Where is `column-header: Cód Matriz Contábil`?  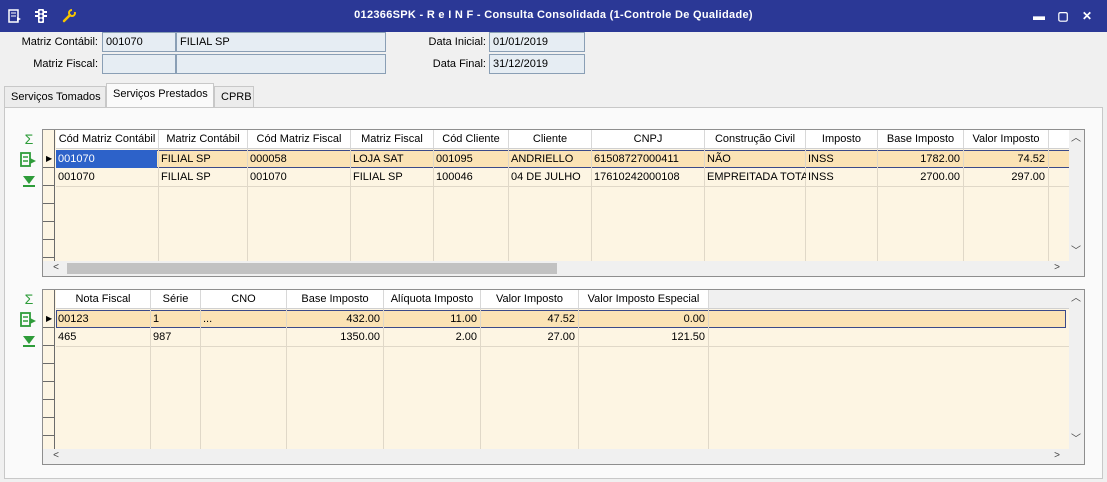 column-header: Cód Matriz Contábil is located at coordinates (107, 139).